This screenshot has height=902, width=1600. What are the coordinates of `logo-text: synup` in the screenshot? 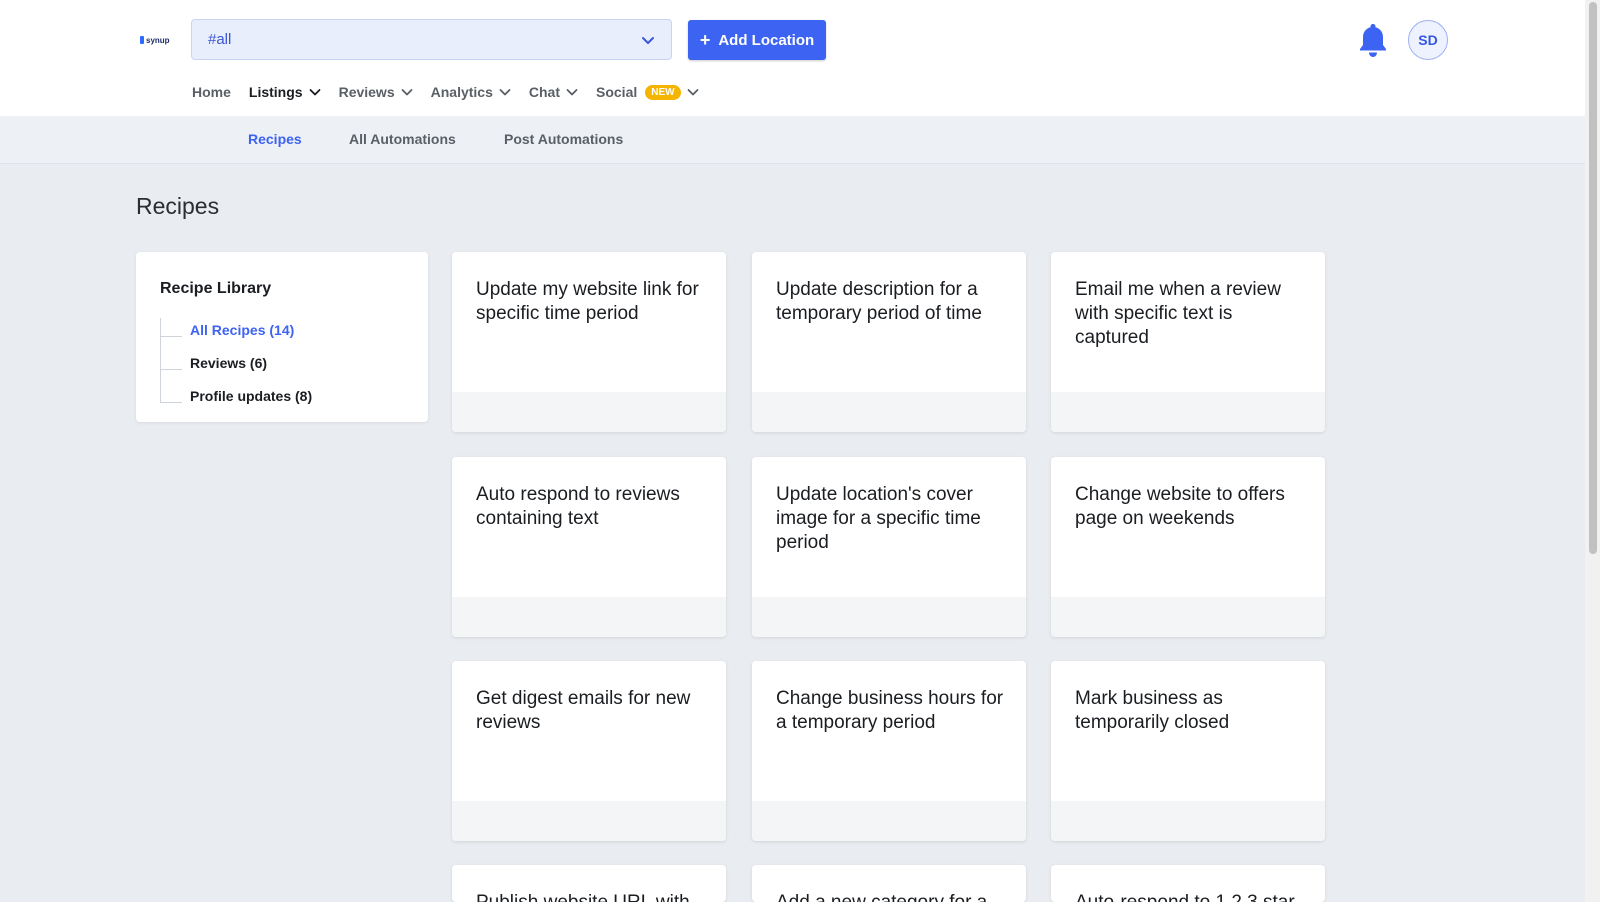 It's located at (158, 40).